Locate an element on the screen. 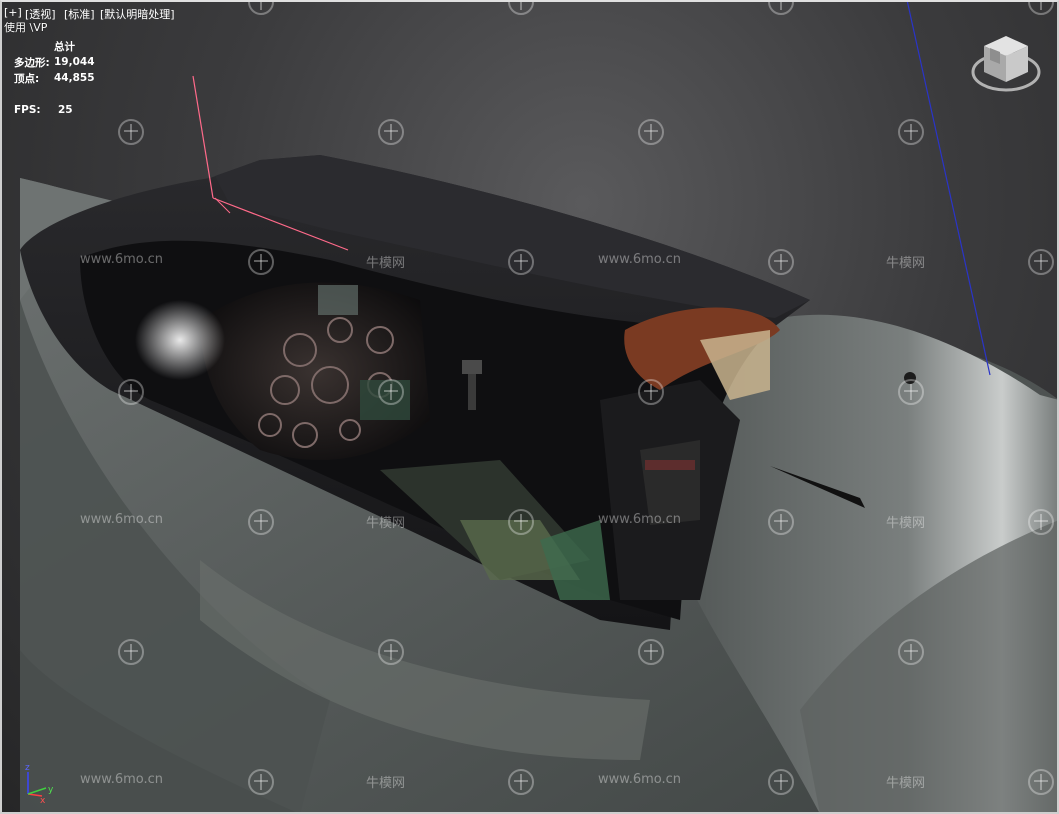 The width and height of the screenshot is (1059, 814). polygons-label: 多边形: is located at coordinates (32, 62).